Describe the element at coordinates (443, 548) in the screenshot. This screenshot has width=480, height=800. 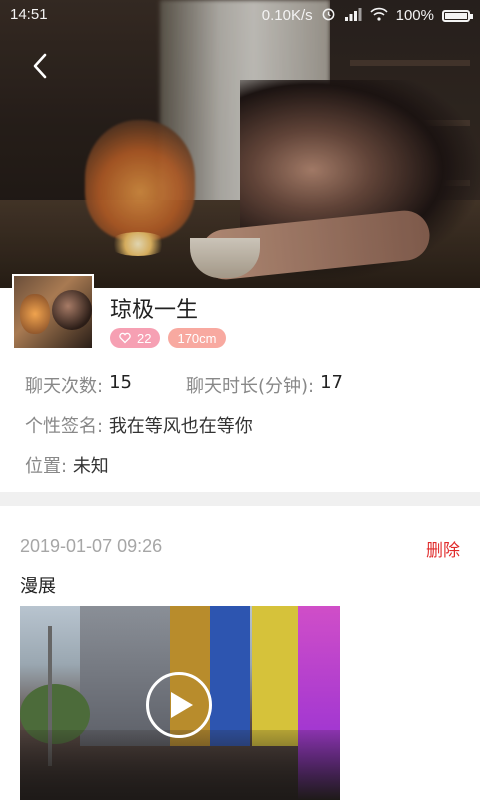
I see `delete-button: 删除` at that location.